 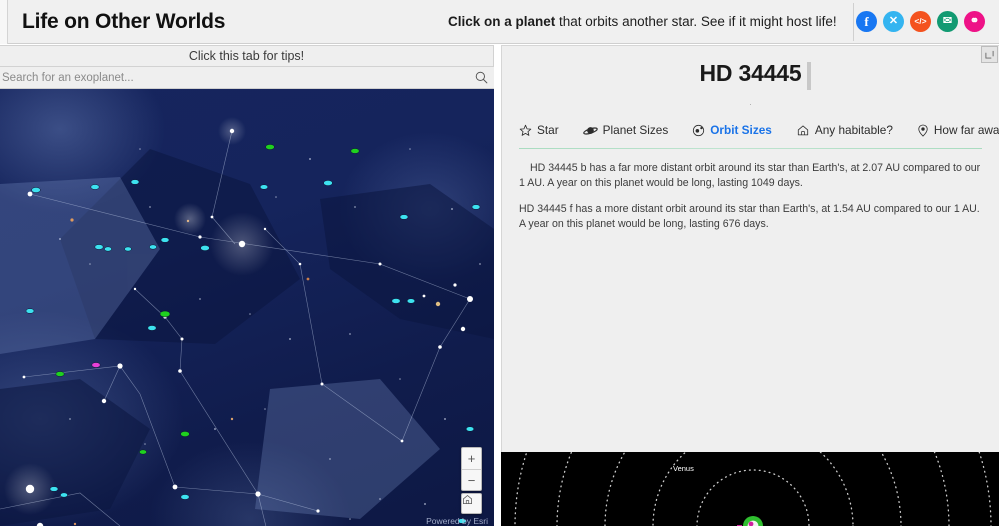 I want to click on tab-how-far-away: How far away?, so click(x=958, y=130).